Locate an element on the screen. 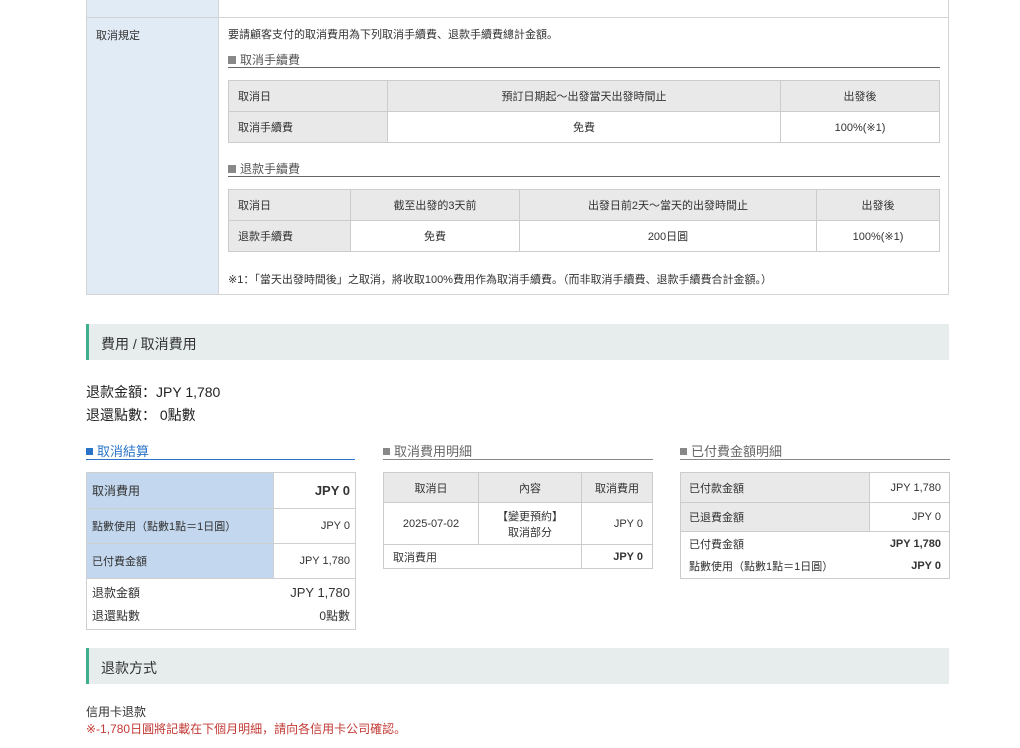  cancel-fee-rule is located at coordinates (584, 67).